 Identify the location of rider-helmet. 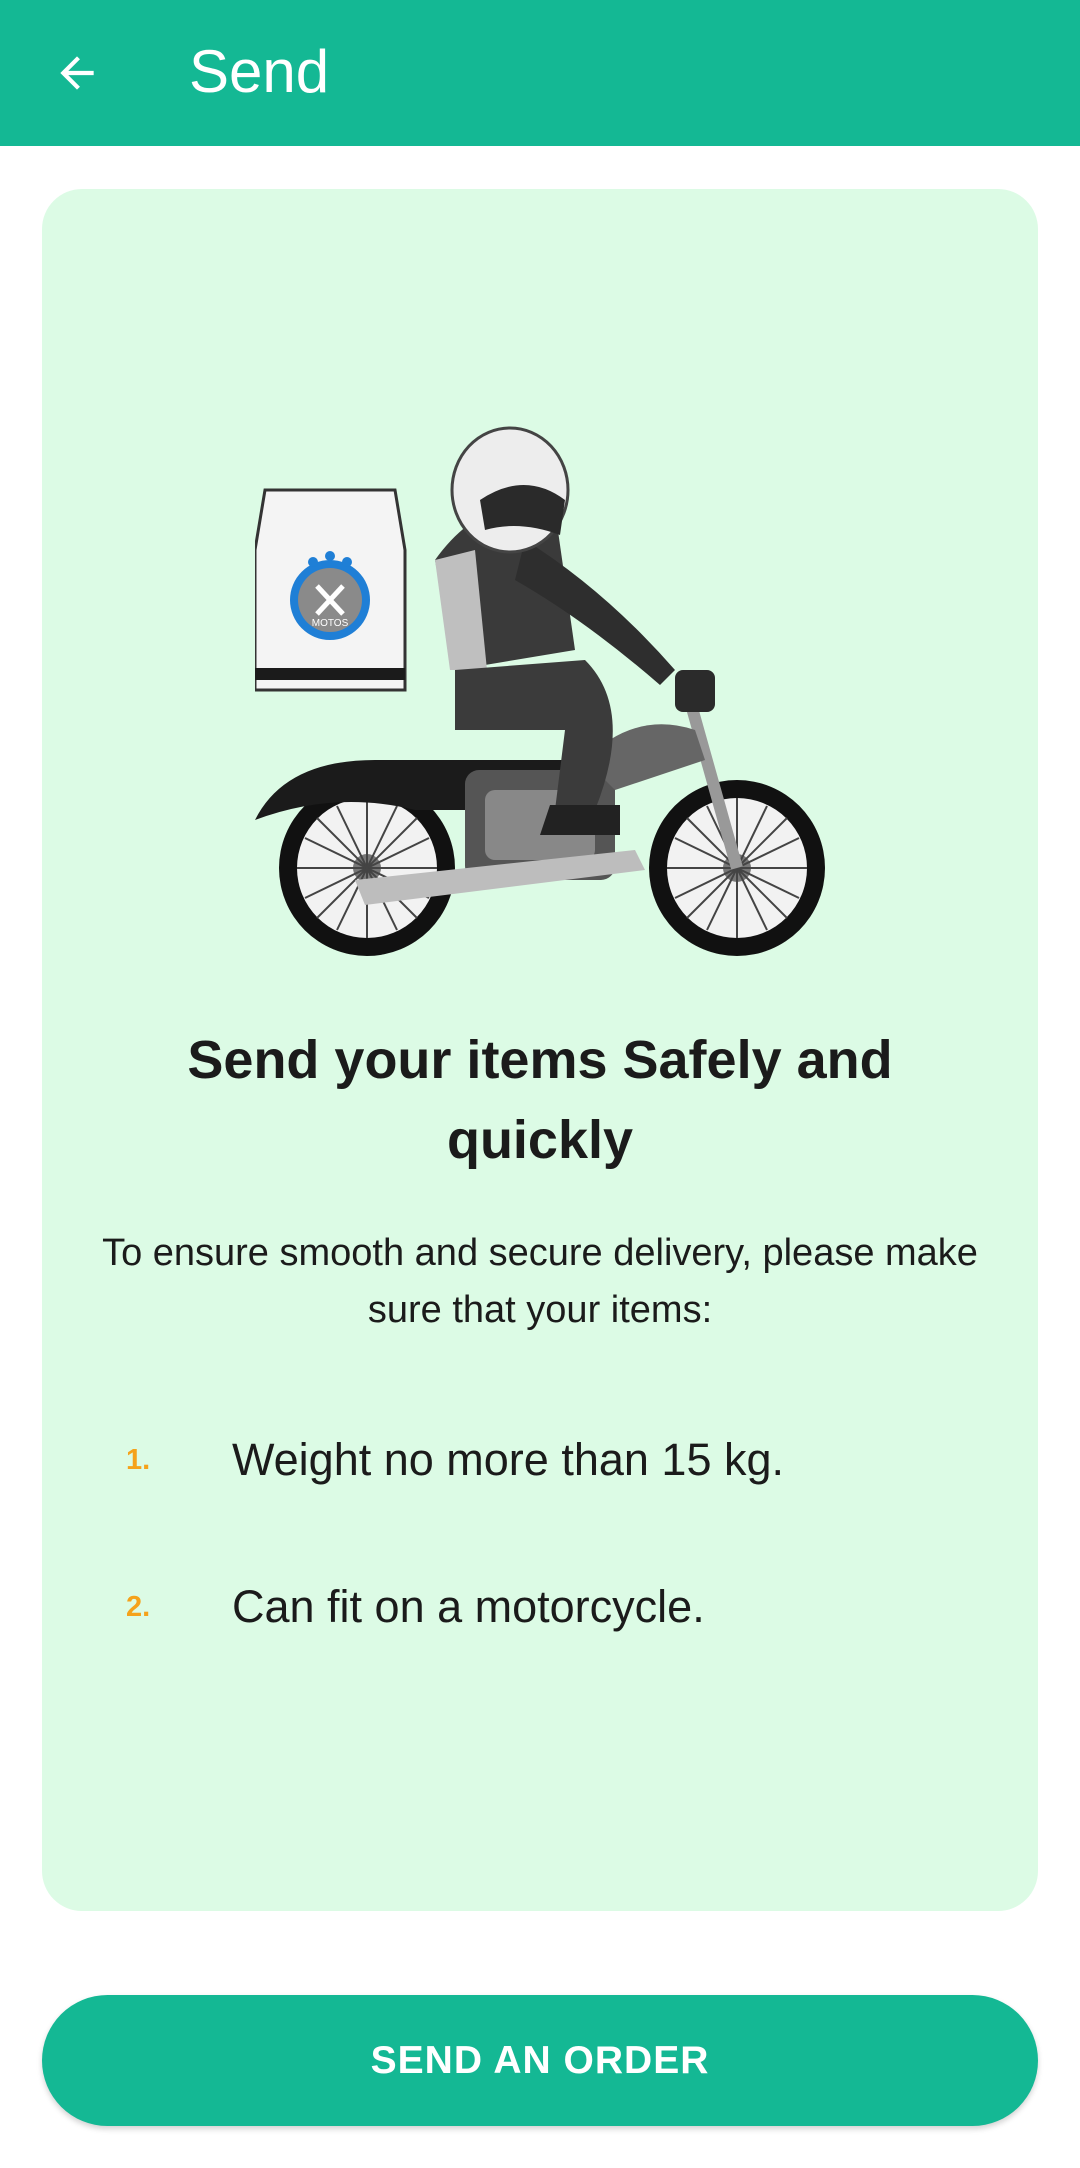
(510, 490).